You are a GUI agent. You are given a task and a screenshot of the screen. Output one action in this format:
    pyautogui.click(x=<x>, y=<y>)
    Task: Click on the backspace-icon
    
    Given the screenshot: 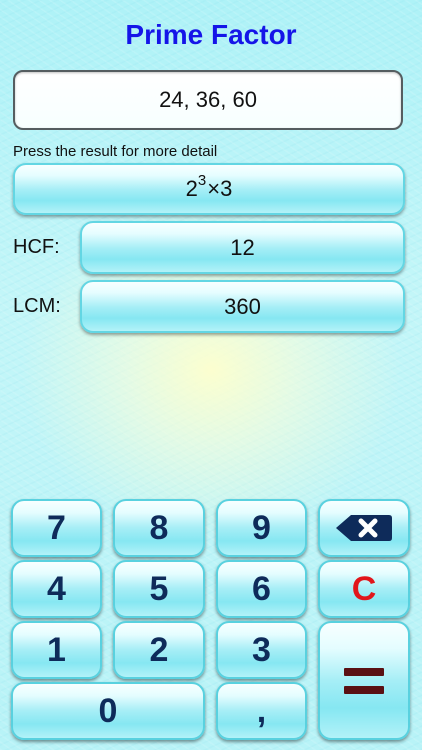 What is the action you would take?
    pyautogui.click(x=364, y=528)
    